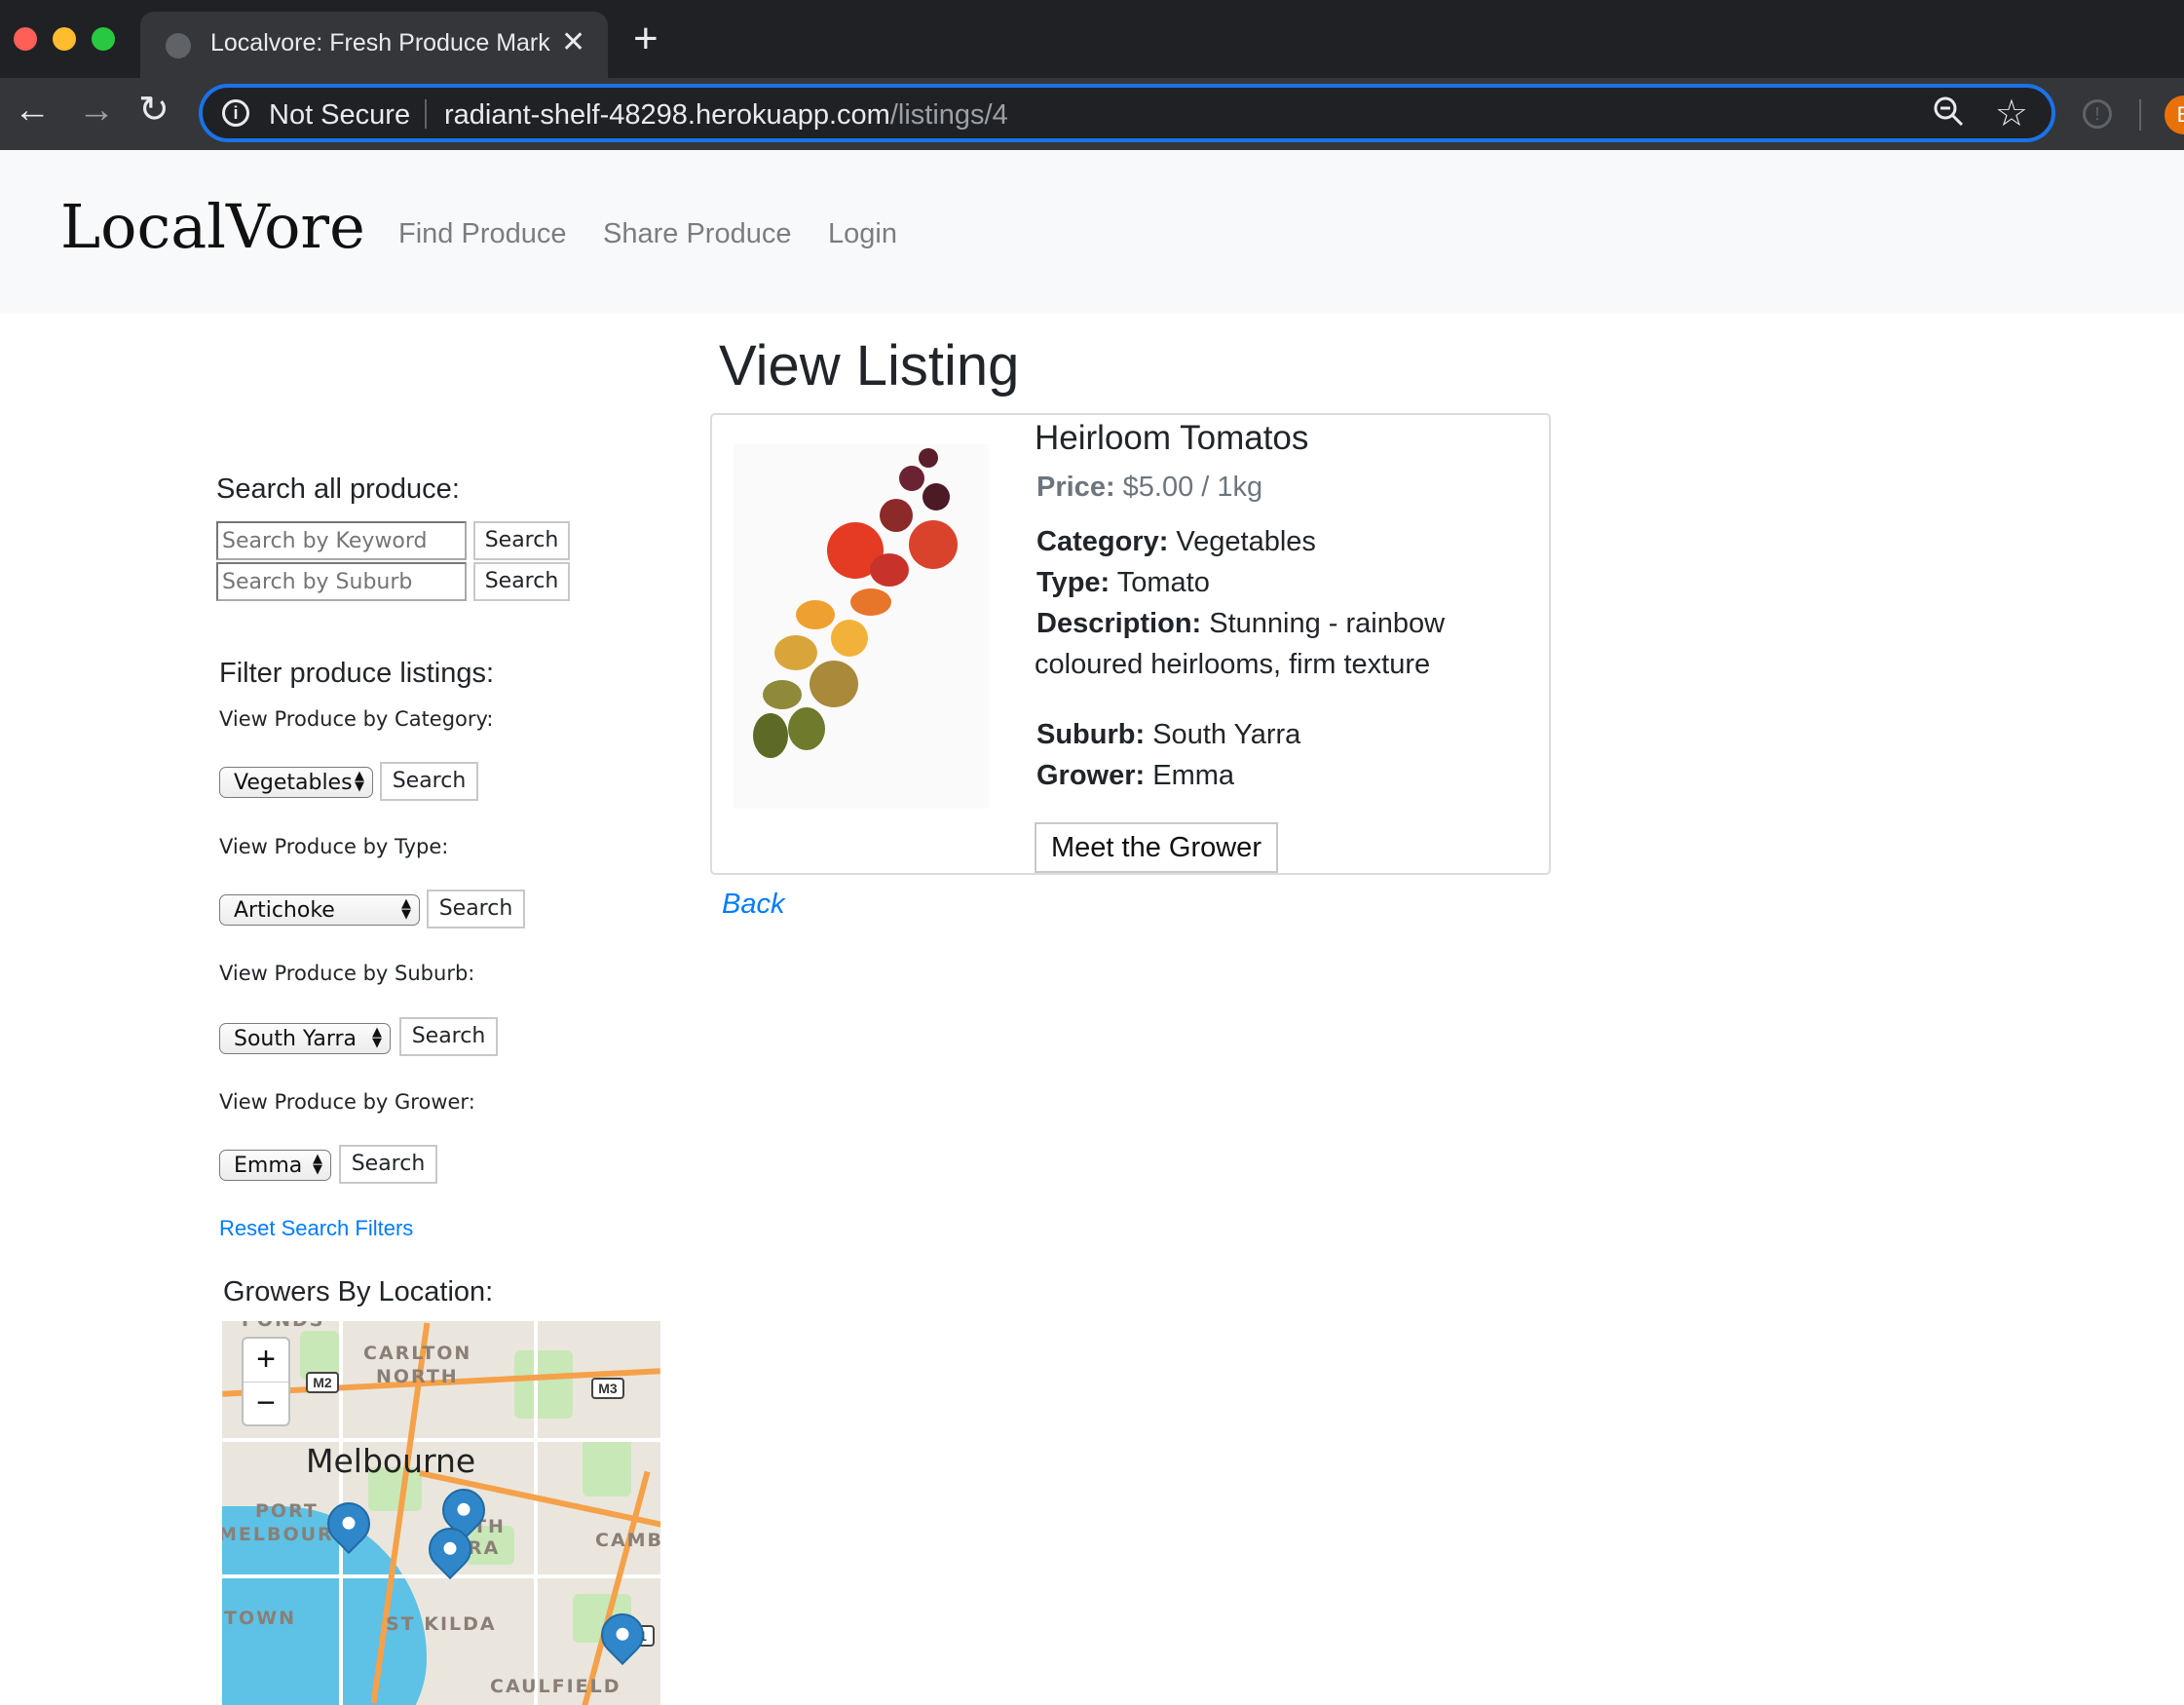  I want to click on url-host: radiant-shelf-48298.herokuapp.com, so click(667, 115).